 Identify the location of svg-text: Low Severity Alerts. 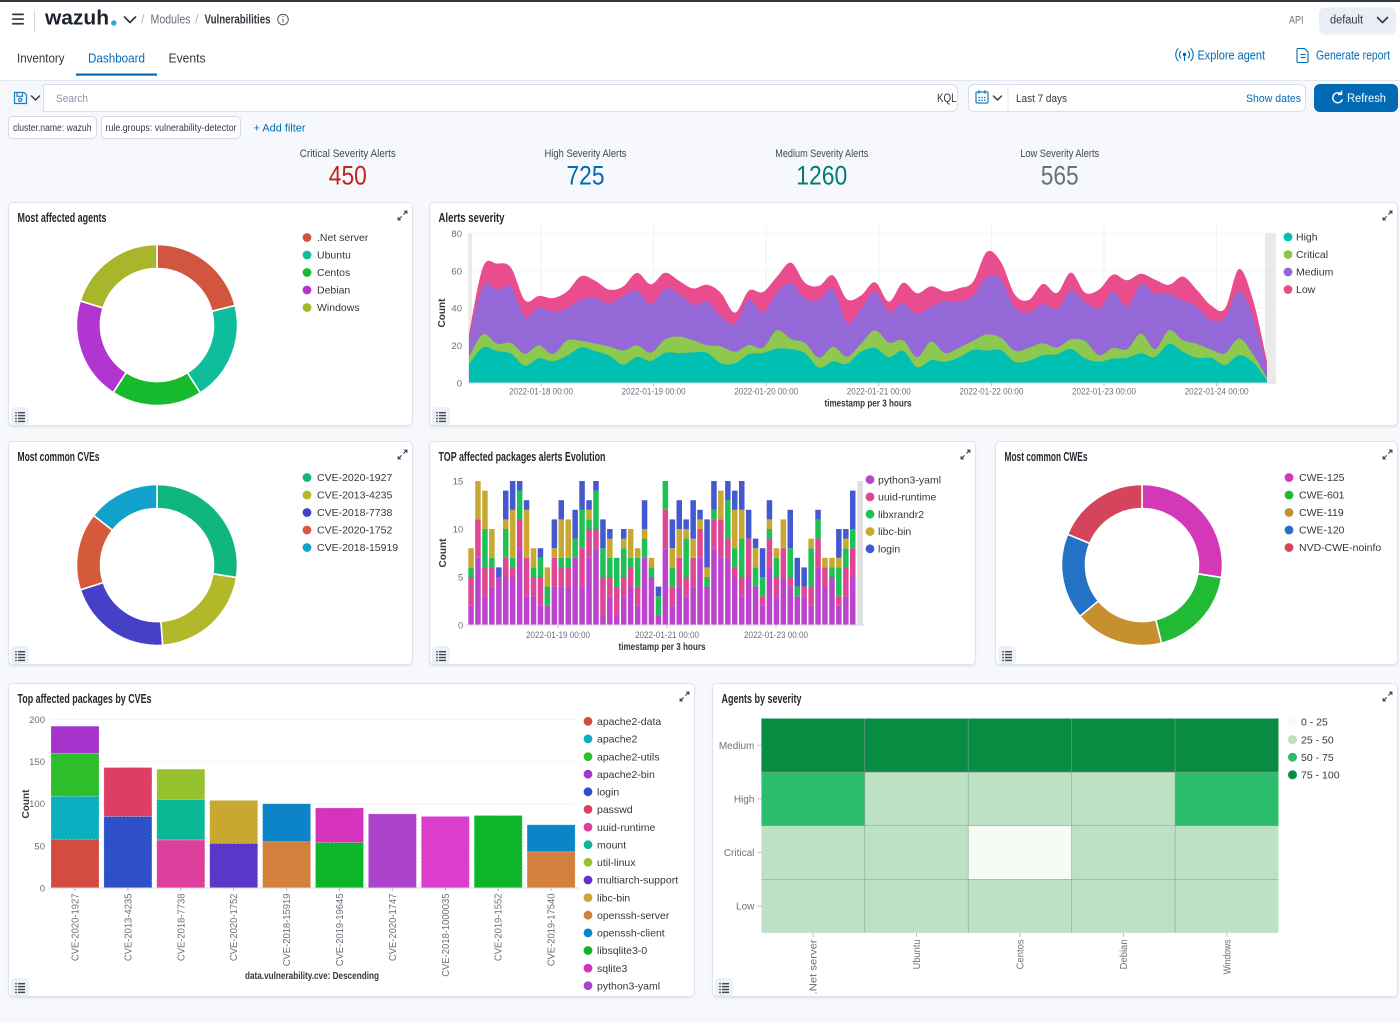
(1059, 154).